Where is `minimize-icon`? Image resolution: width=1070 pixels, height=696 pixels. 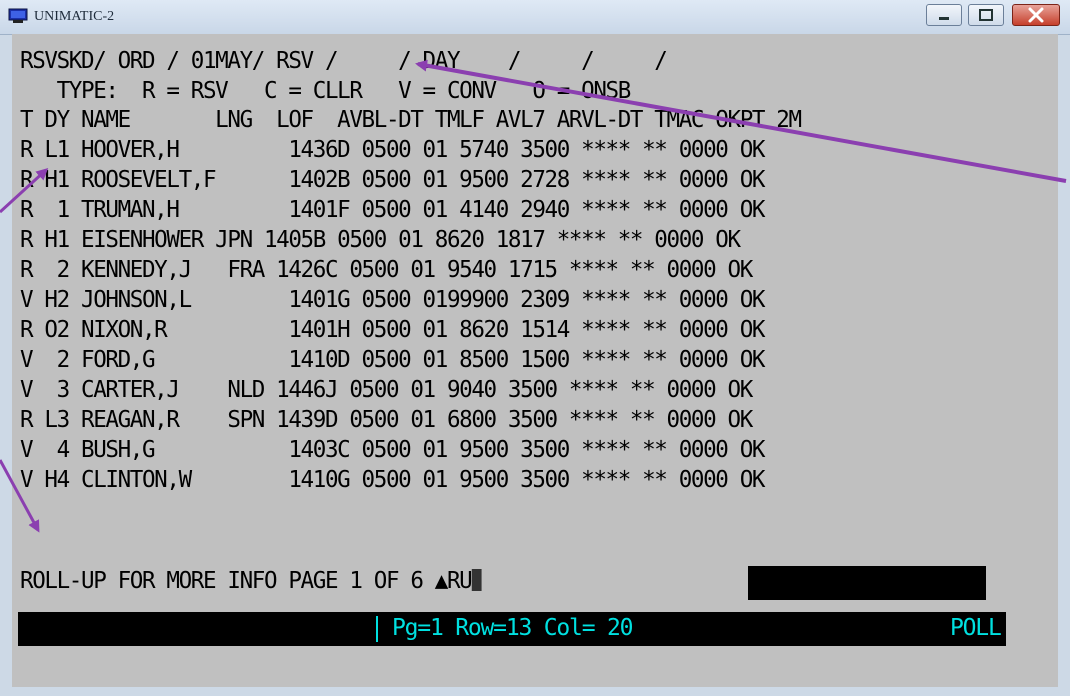 minimize-icon is located at coordinates (944, 18).